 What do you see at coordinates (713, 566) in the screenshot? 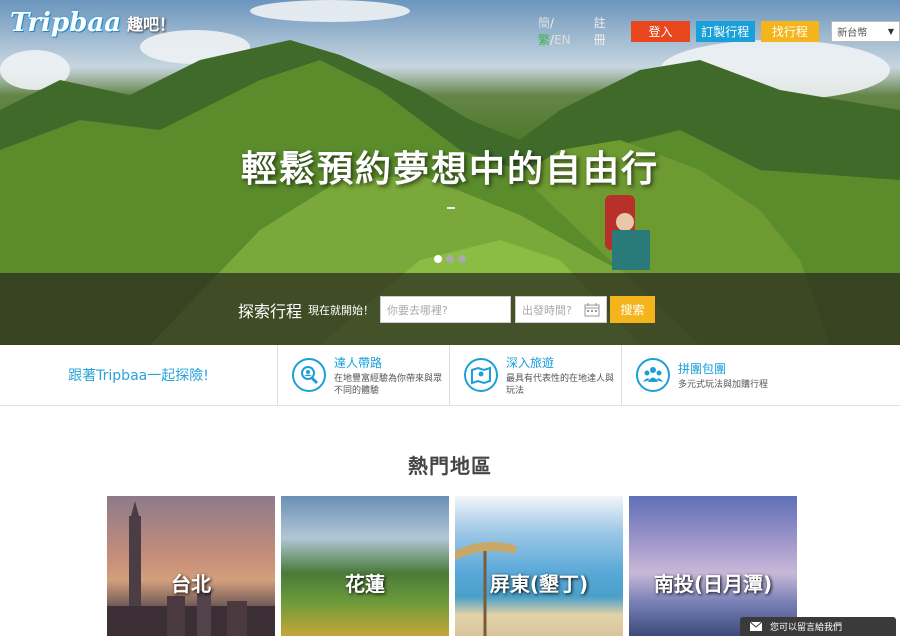
I see `area-card-nantou: 南投(日月潭)` at bounding box center [713, 566].